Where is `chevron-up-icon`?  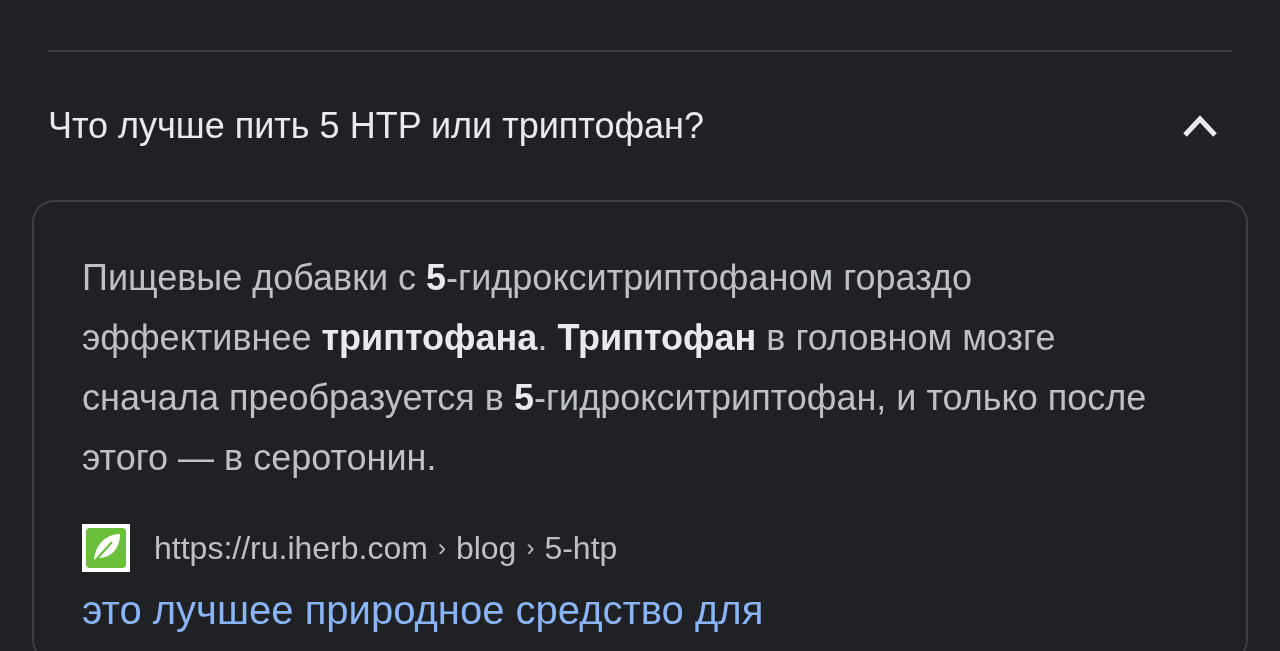 chevron-up-icon is located at coordinates (1200, 126).